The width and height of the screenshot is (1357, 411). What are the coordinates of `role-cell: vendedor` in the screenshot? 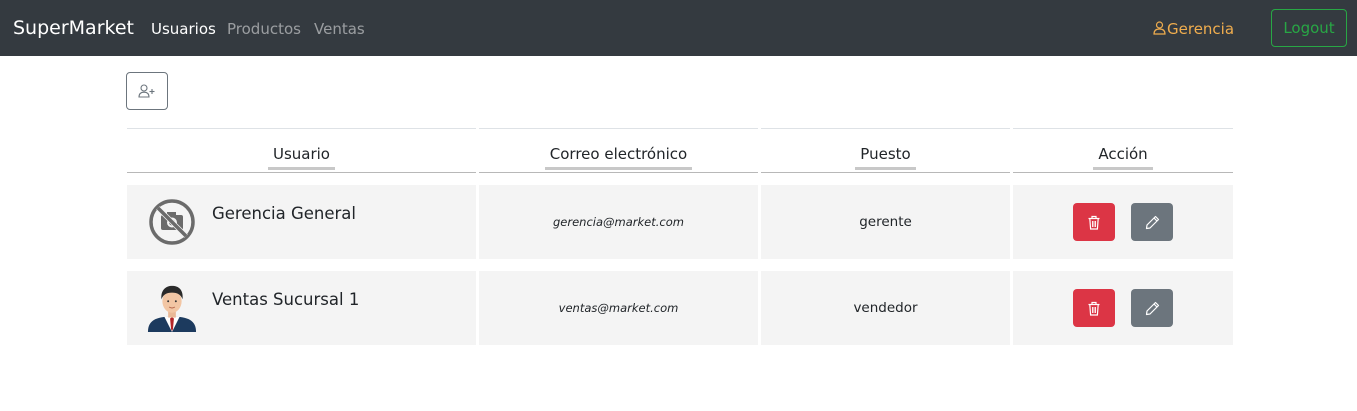 It's located at (885, 308).